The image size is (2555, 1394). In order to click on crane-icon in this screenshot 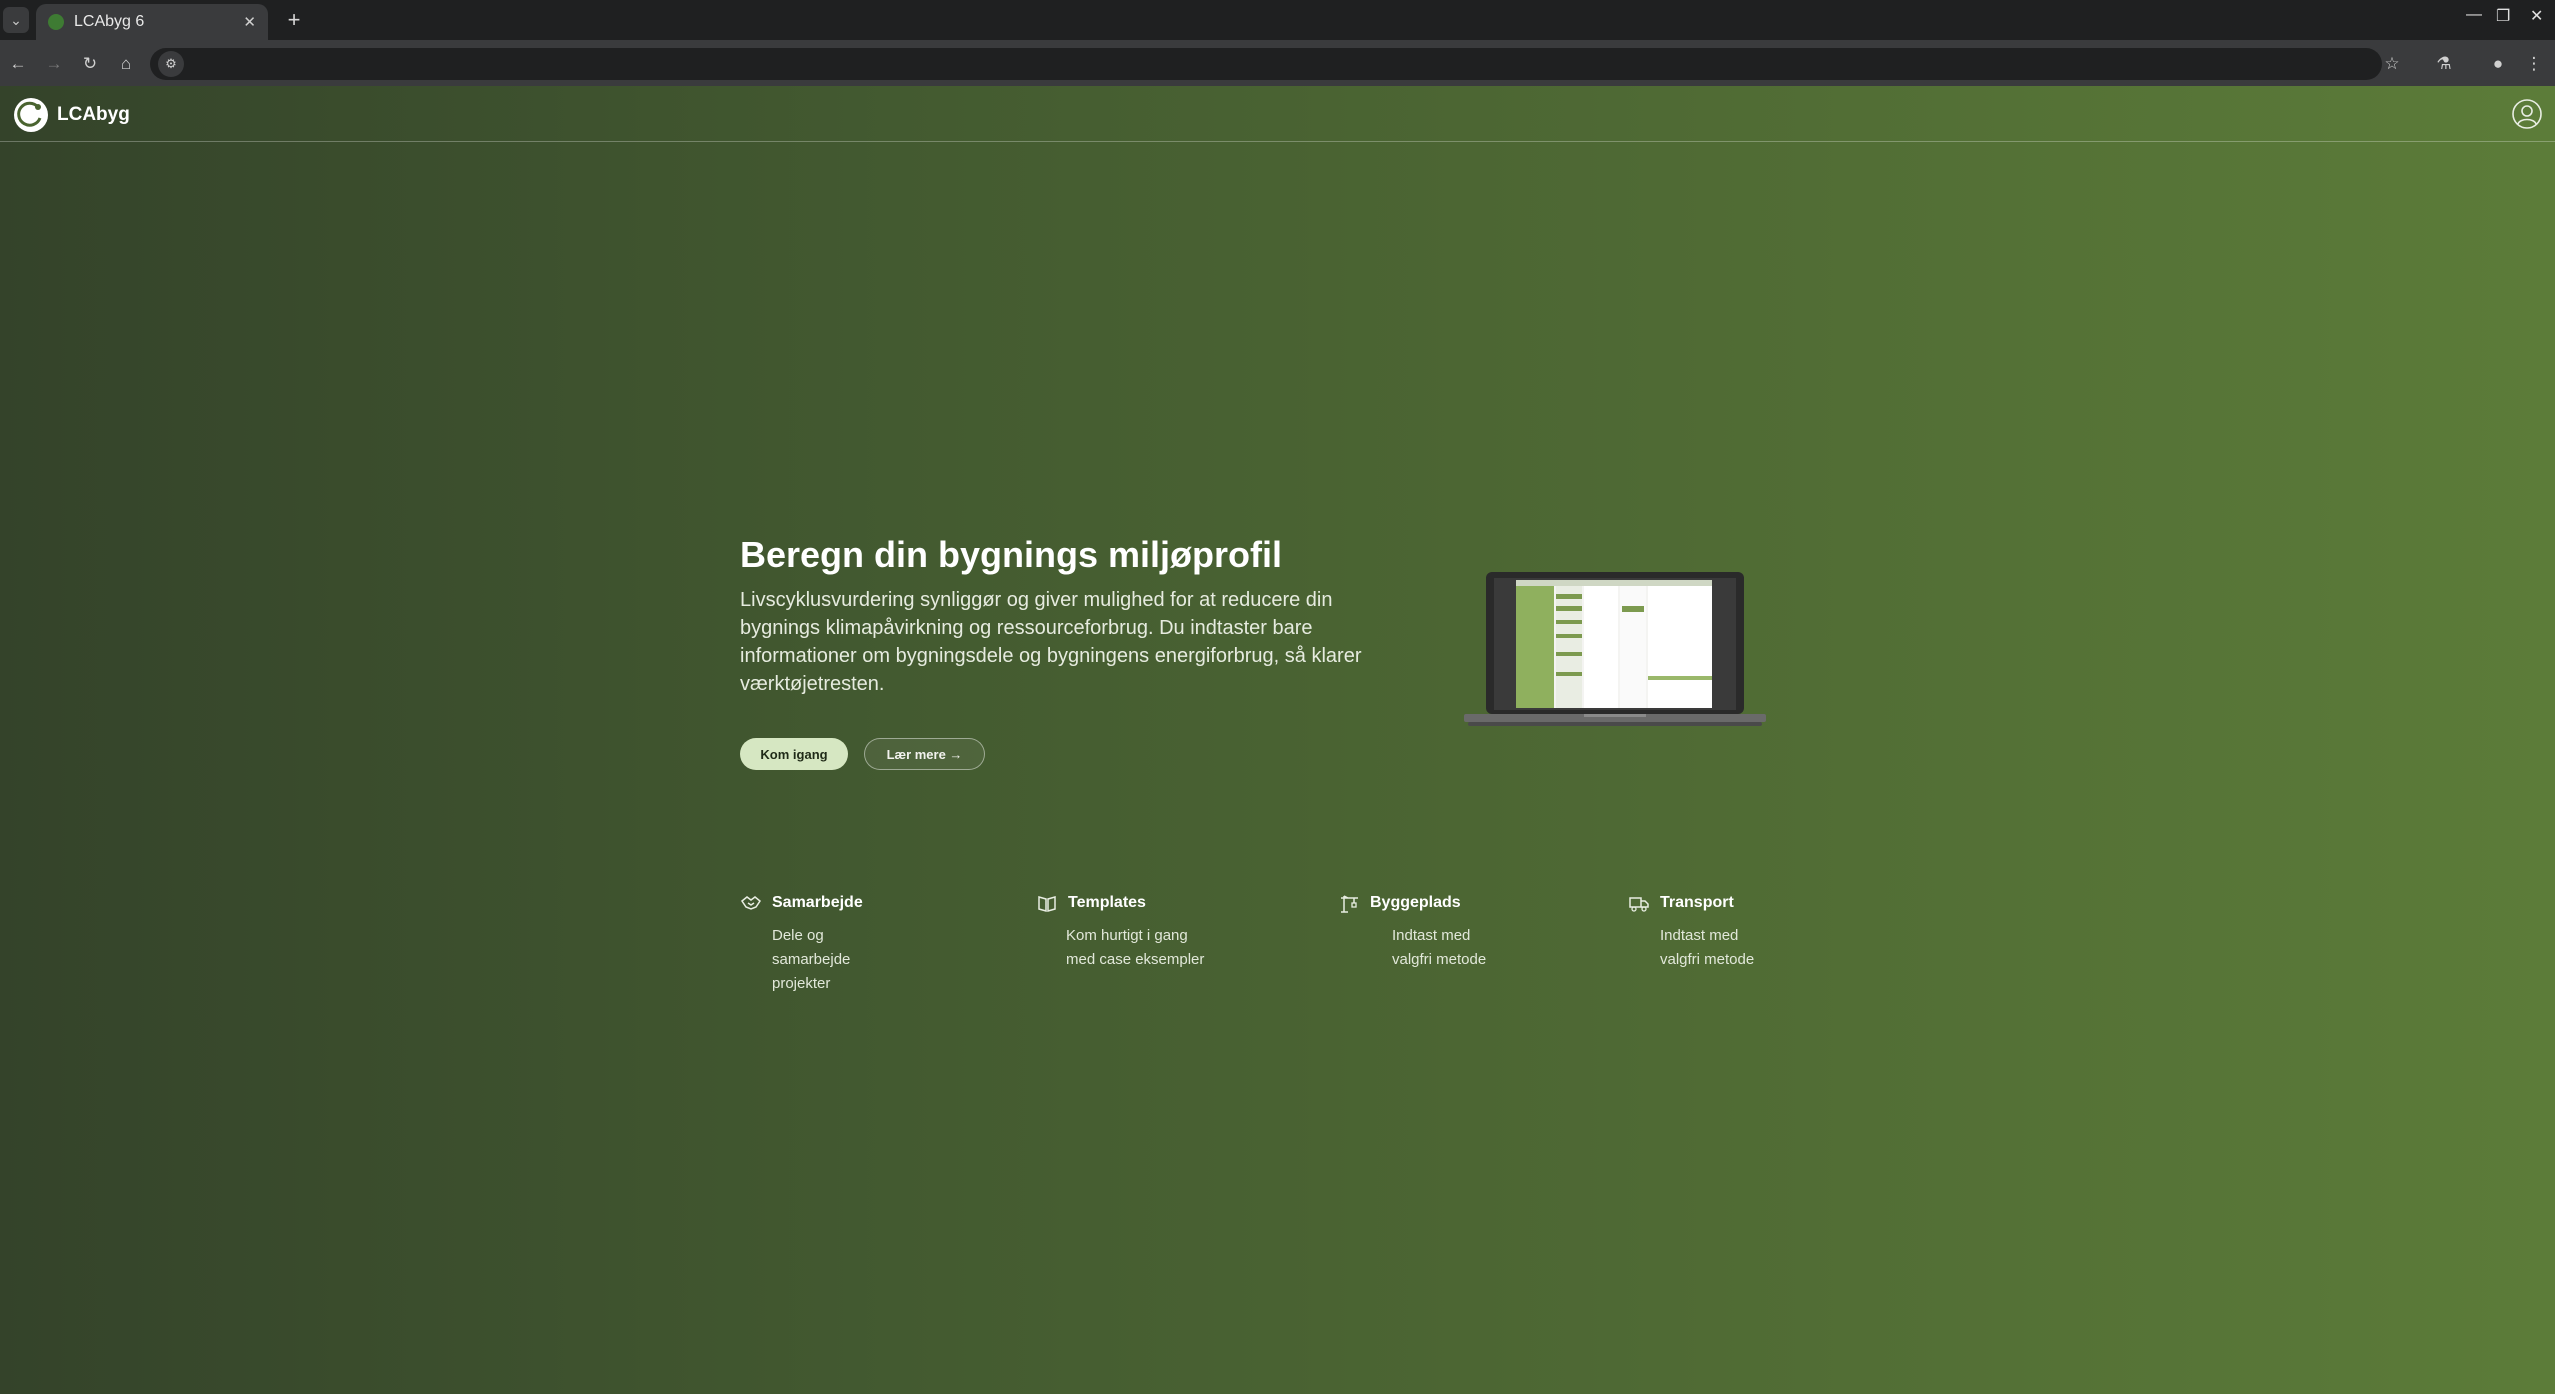, I will do `click(1349, 904)`.